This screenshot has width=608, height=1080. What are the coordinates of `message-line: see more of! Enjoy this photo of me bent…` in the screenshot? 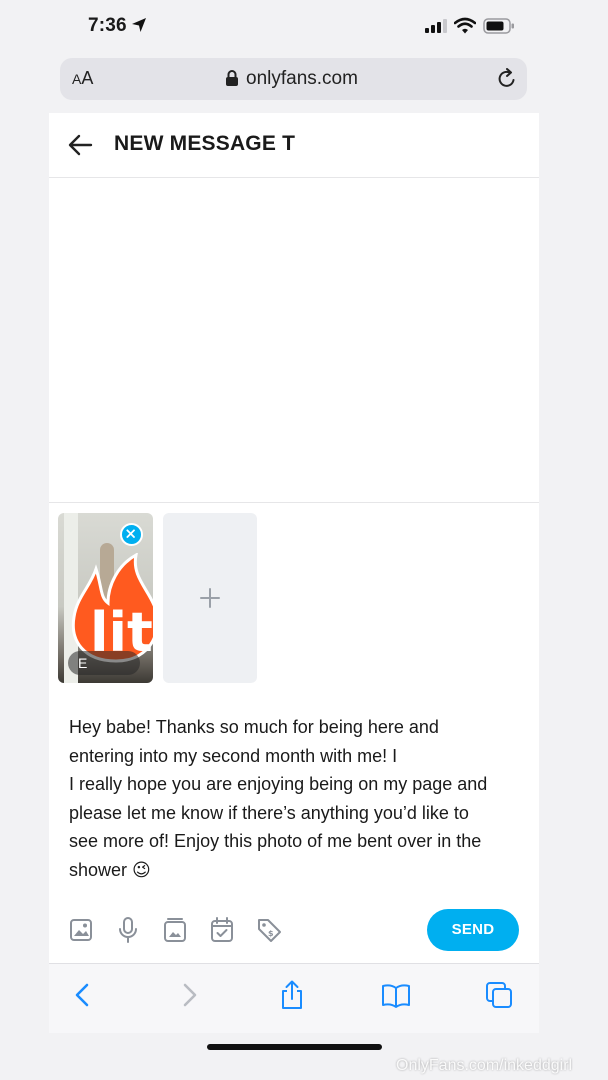 It's located at (275, 841).